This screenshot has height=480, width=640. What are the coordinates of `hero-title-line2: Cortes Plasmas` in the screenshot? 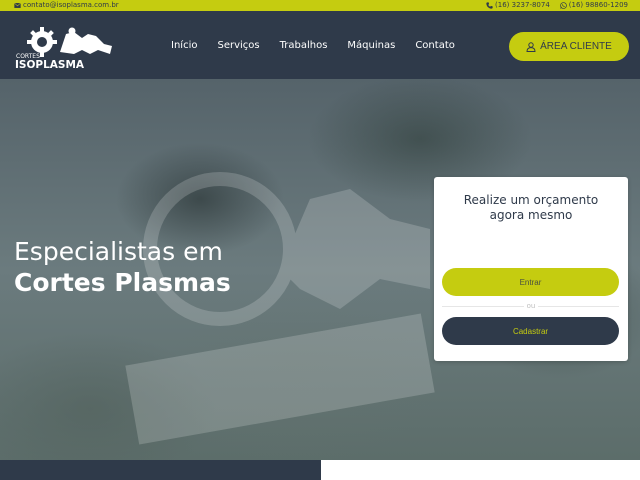 It's located at (122, 282).